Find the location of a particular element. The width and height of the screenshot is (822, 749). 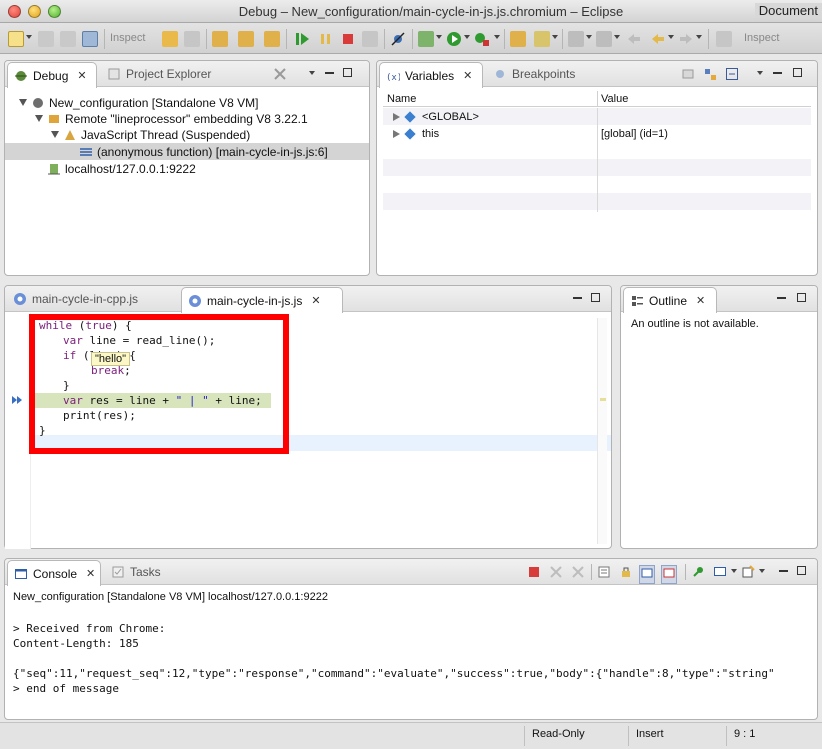

forward-dropdown-icon is located at coordinates (699, 37).